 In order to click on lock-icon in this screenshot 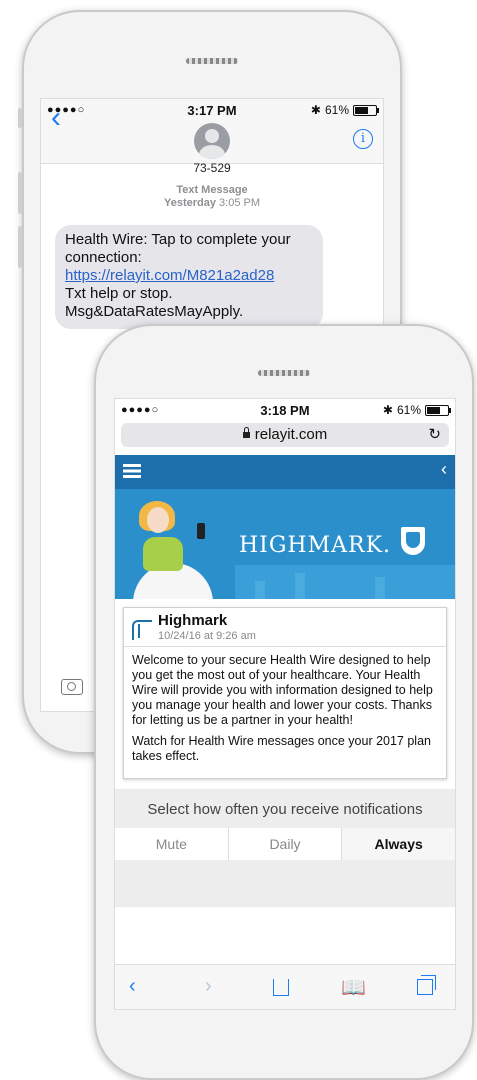, I will do `click(246, 432)`.